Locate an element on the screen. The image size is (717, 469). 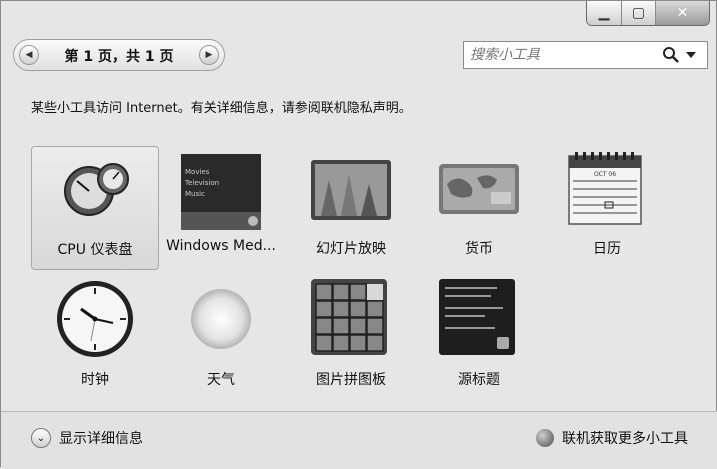
page-indicator: 第 1 页，共 1 页 is located at coordinates (119, 57).